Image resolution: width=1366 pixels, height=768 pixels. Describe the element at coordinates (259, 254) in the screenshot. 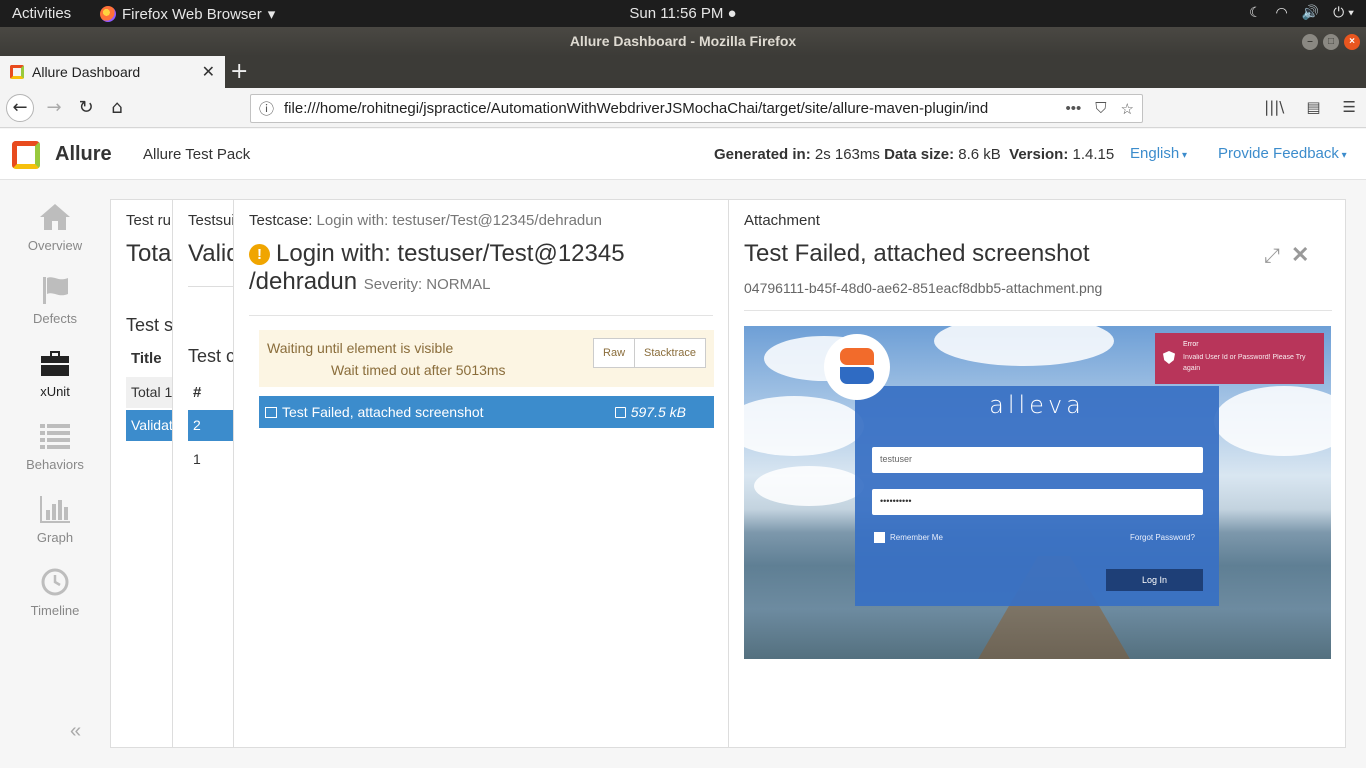

I see `warning-icon: !` at that location.